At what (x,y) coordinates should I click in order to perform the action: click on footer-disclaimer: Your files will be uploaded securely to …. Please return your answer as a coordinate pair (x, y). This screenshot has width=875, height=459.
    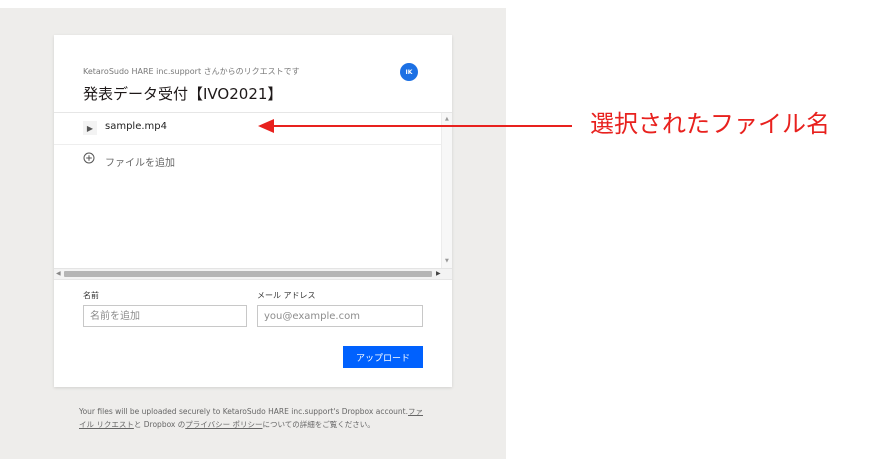
    Looking at the image, I should click on (254, 418).